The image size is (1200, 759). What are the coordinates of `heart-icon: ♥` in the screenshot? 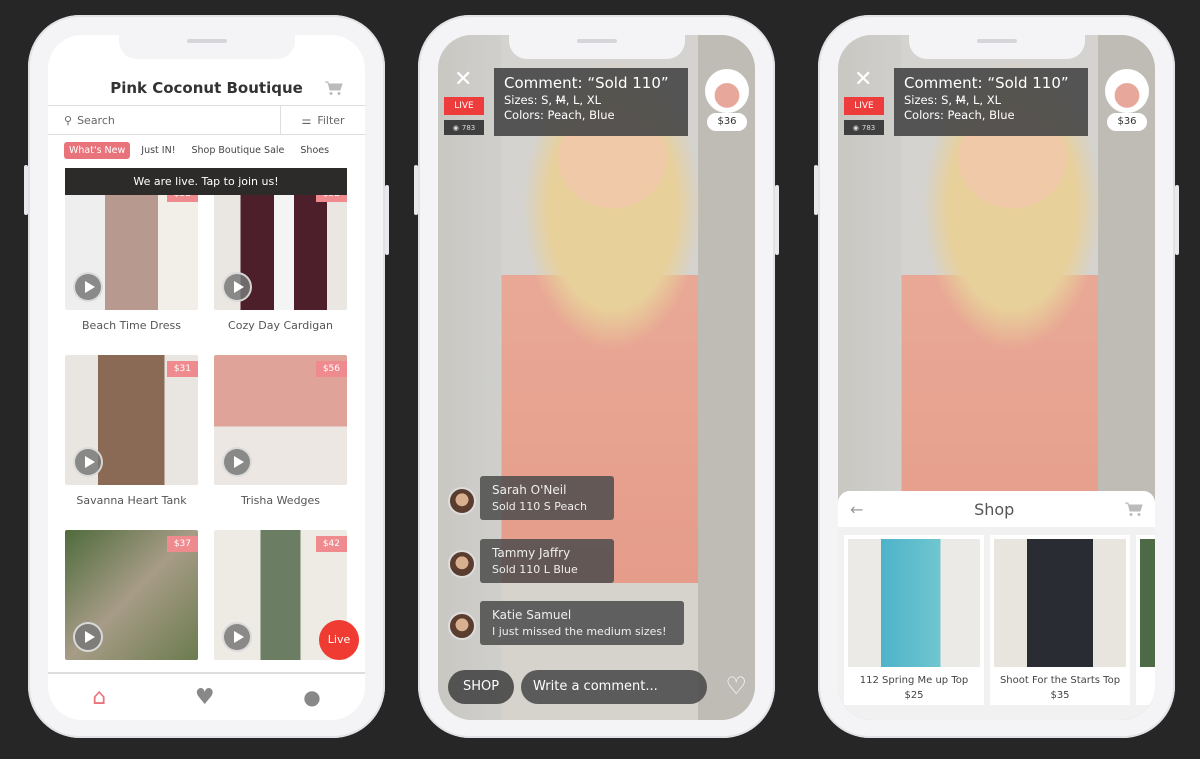 It's located at (205, 697).